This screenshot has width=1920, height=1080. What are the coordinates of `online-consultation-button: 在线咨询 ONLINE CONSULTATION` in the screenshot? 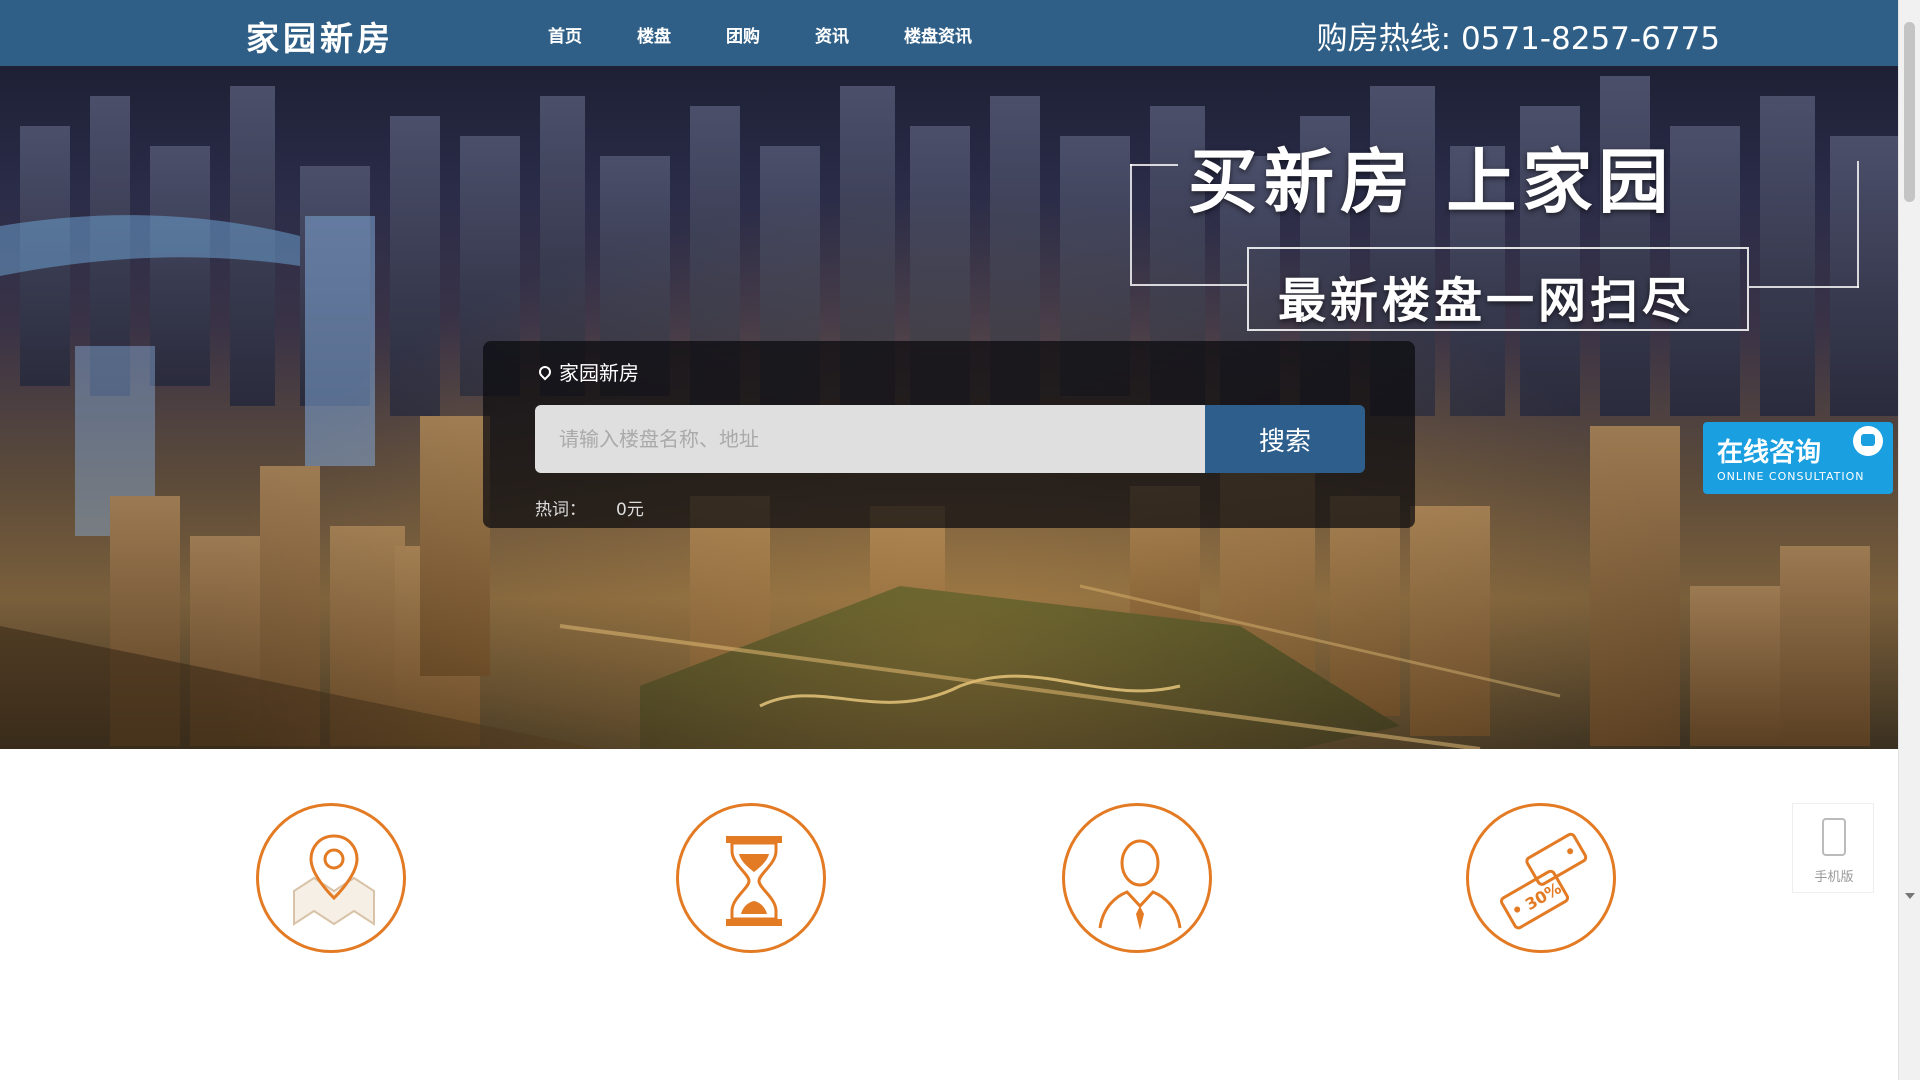 It's located at (1798, 458).